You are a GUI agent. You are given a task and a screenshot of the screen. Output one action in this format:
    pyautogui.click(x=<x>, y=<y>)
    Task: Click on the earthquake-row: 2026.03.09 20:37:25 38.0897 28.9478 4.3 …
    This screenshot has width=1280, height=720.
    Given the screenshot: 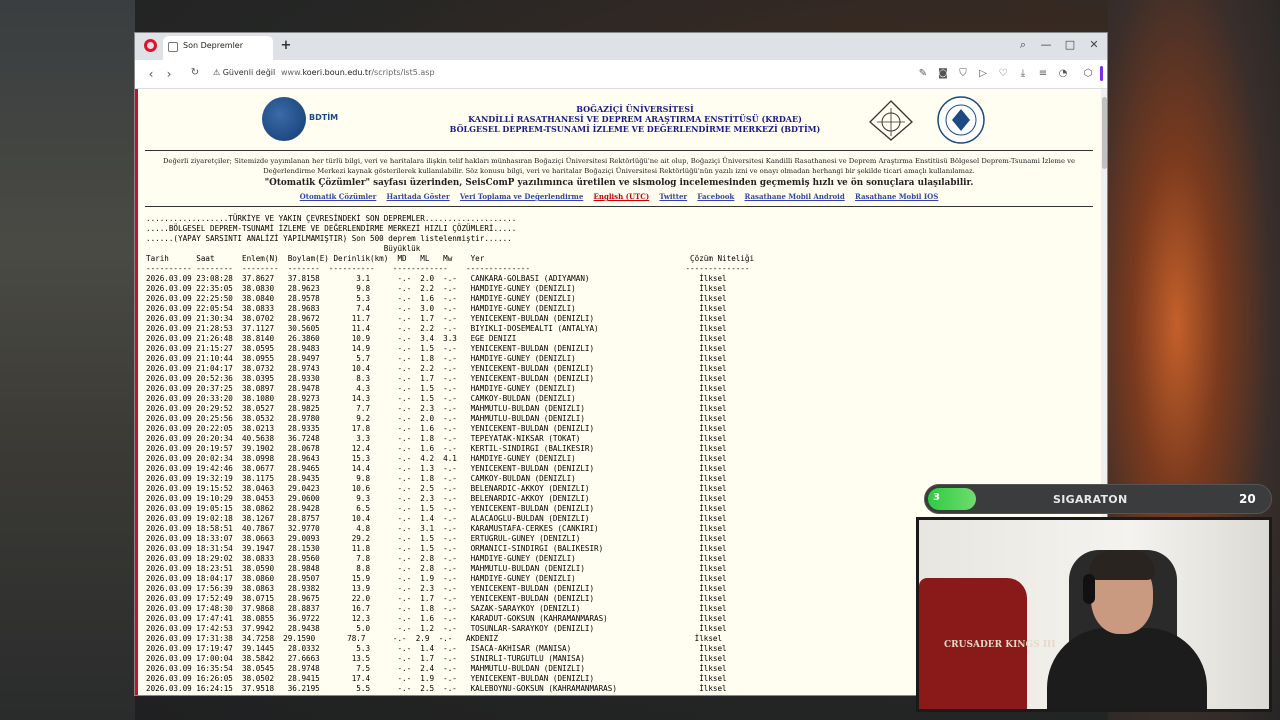 What is the action you would take?
    pyautogui.click(x=436, y=388)
    